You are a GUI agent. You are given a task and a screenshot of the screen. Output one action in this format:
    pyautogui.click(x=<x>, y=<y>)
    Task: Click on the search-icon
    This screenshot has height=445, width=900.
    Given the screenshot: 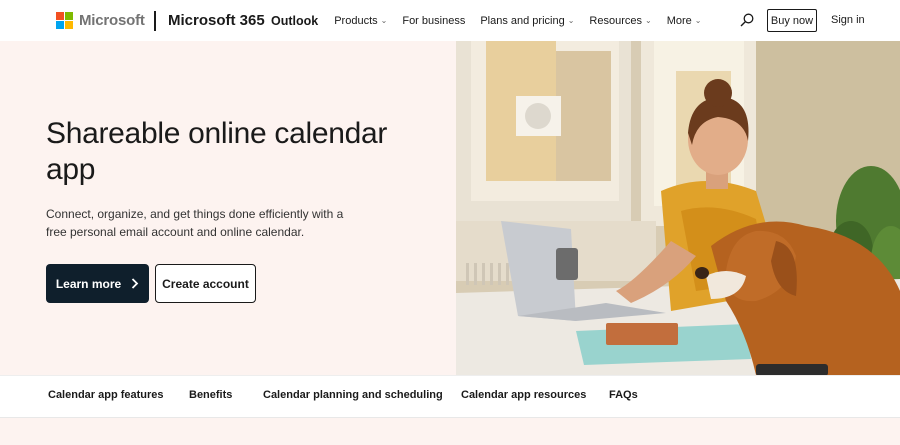 What is the action you would take?
    pyautogui.click(x=747, y=20)
    